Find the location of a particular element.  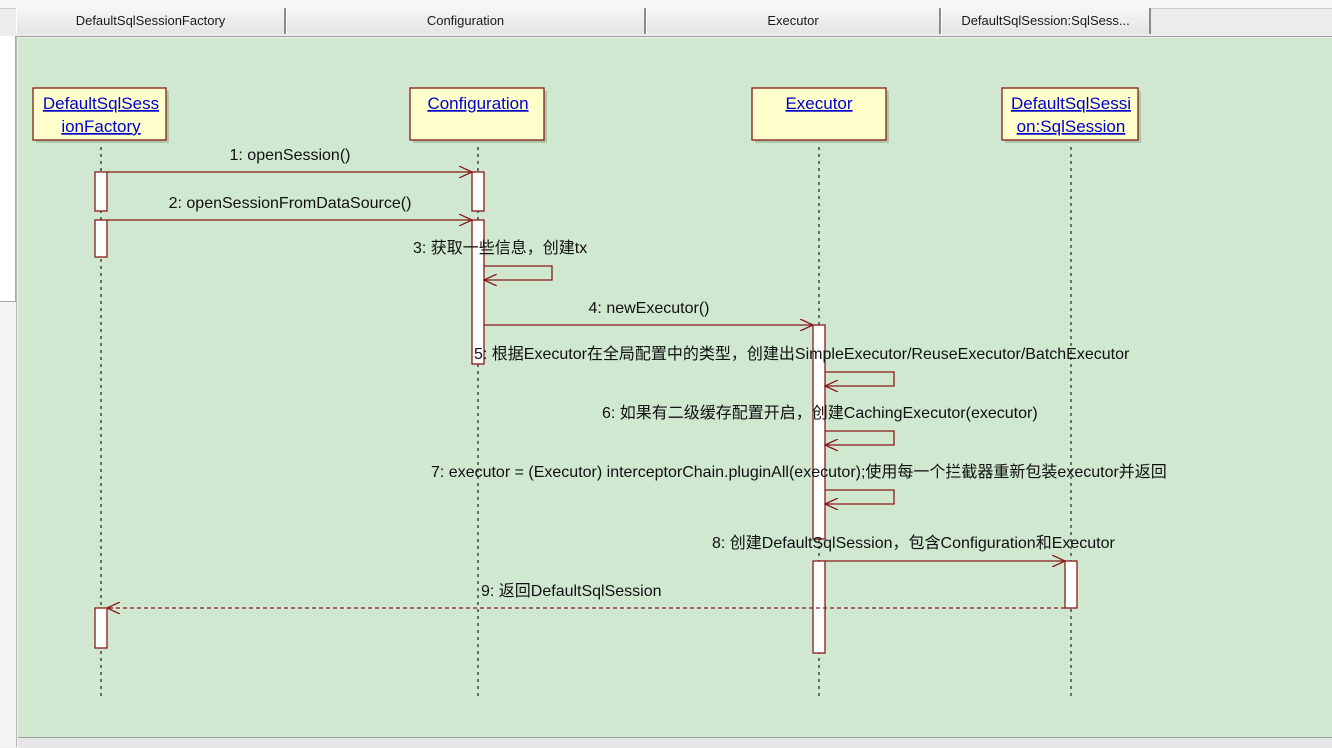

participant-executor: Executor is located at coordinates (820, 115).